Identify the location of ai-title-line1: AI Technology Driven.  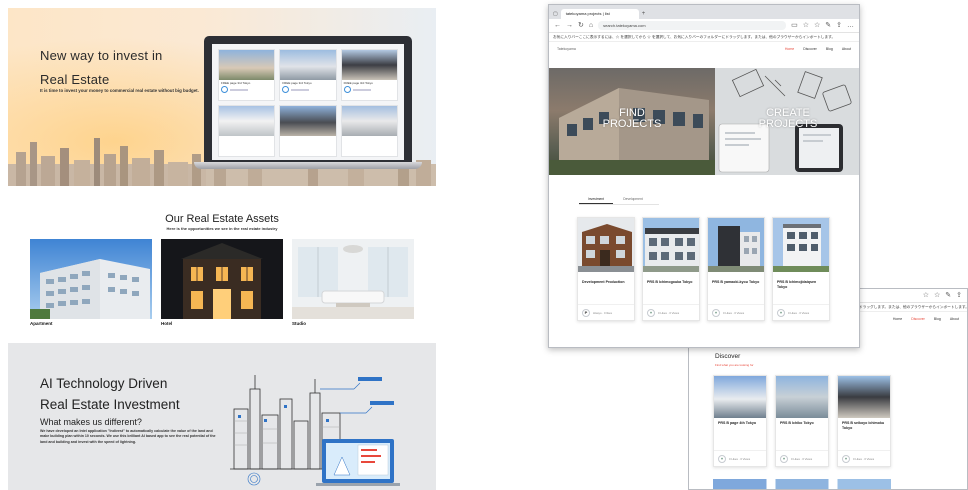
(104, 383).